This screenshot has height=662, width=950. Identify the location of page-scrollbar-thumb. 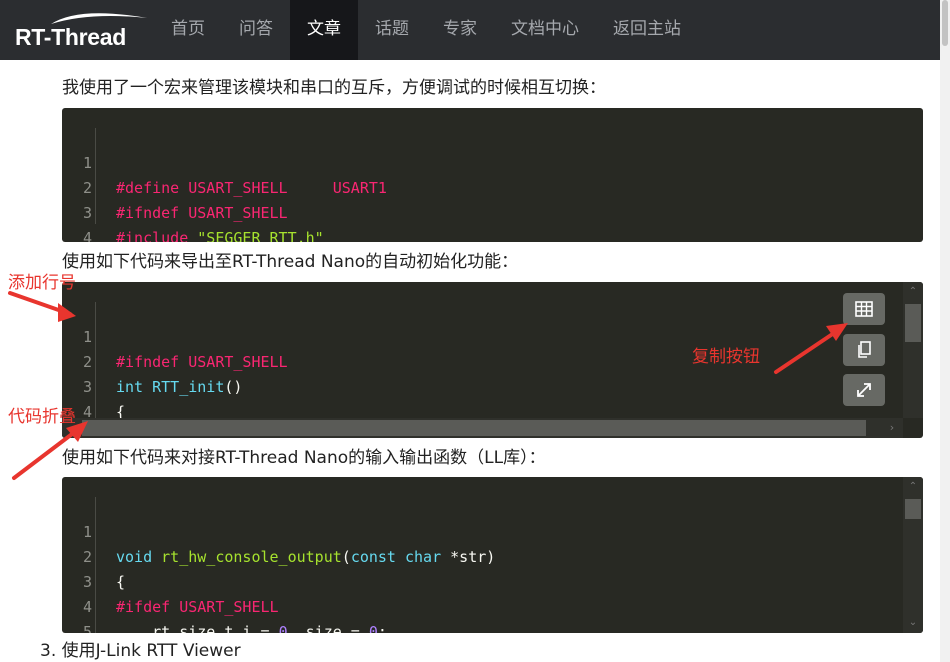
(945, 23).